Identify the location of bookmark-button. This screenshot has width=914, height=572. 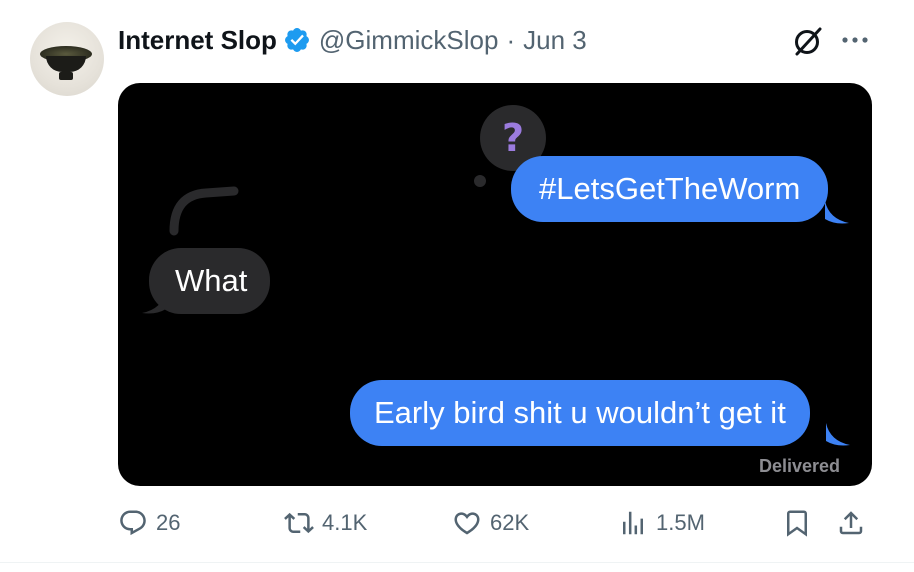
(801, 523).